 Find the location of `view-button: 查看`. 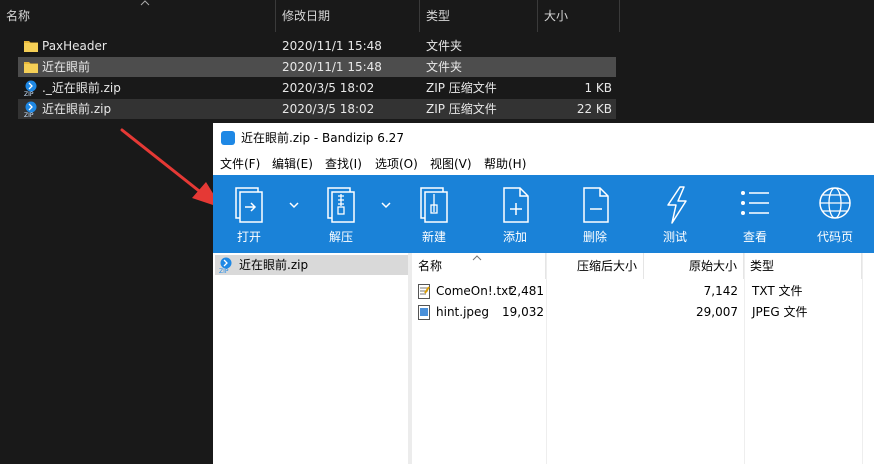

view-button: 查看 is located at coordinates (755, 214).